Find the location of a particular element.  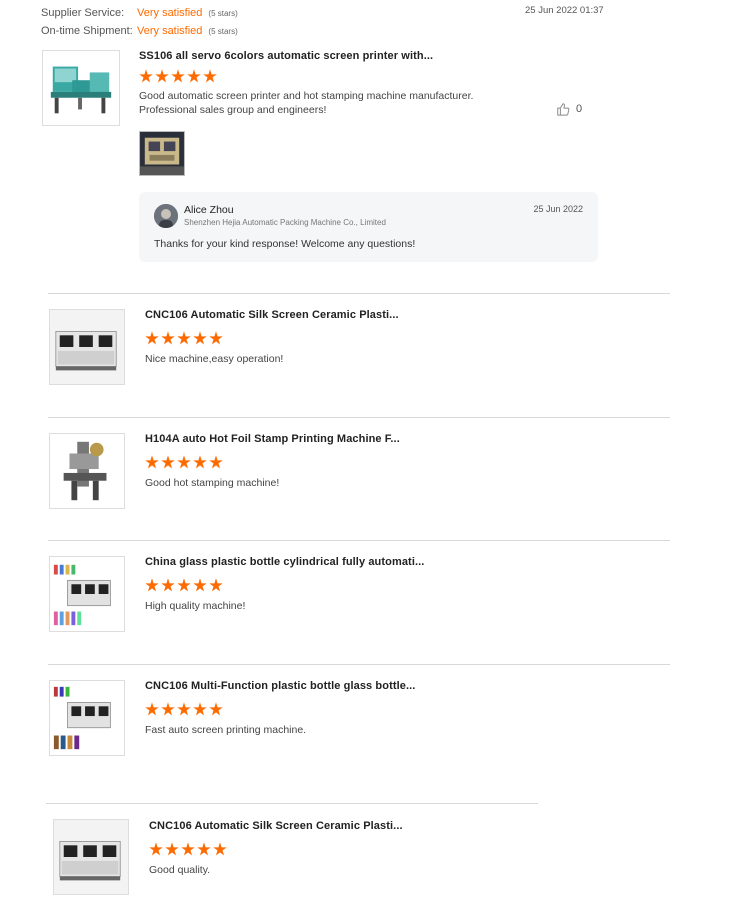

like-count: 0 is located at coordinates (579, 109).